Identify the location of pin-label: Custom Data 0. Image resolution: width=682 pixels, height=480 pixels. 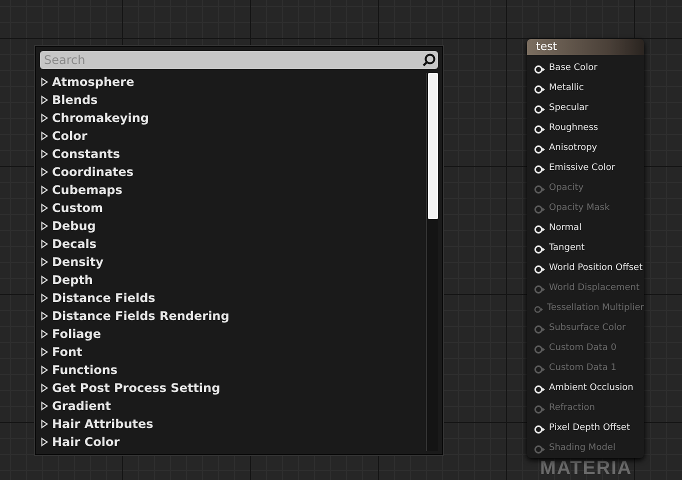
(582, 349).